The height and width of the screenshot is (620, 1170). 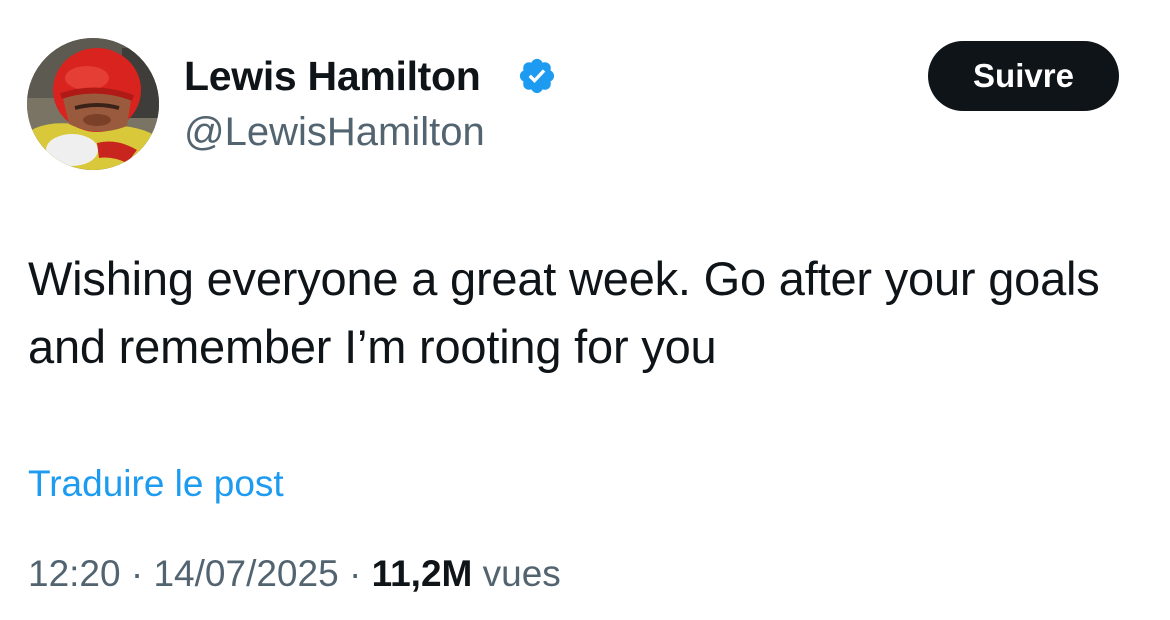 I want to click on avatar-photo, so click(x=93, y=104).